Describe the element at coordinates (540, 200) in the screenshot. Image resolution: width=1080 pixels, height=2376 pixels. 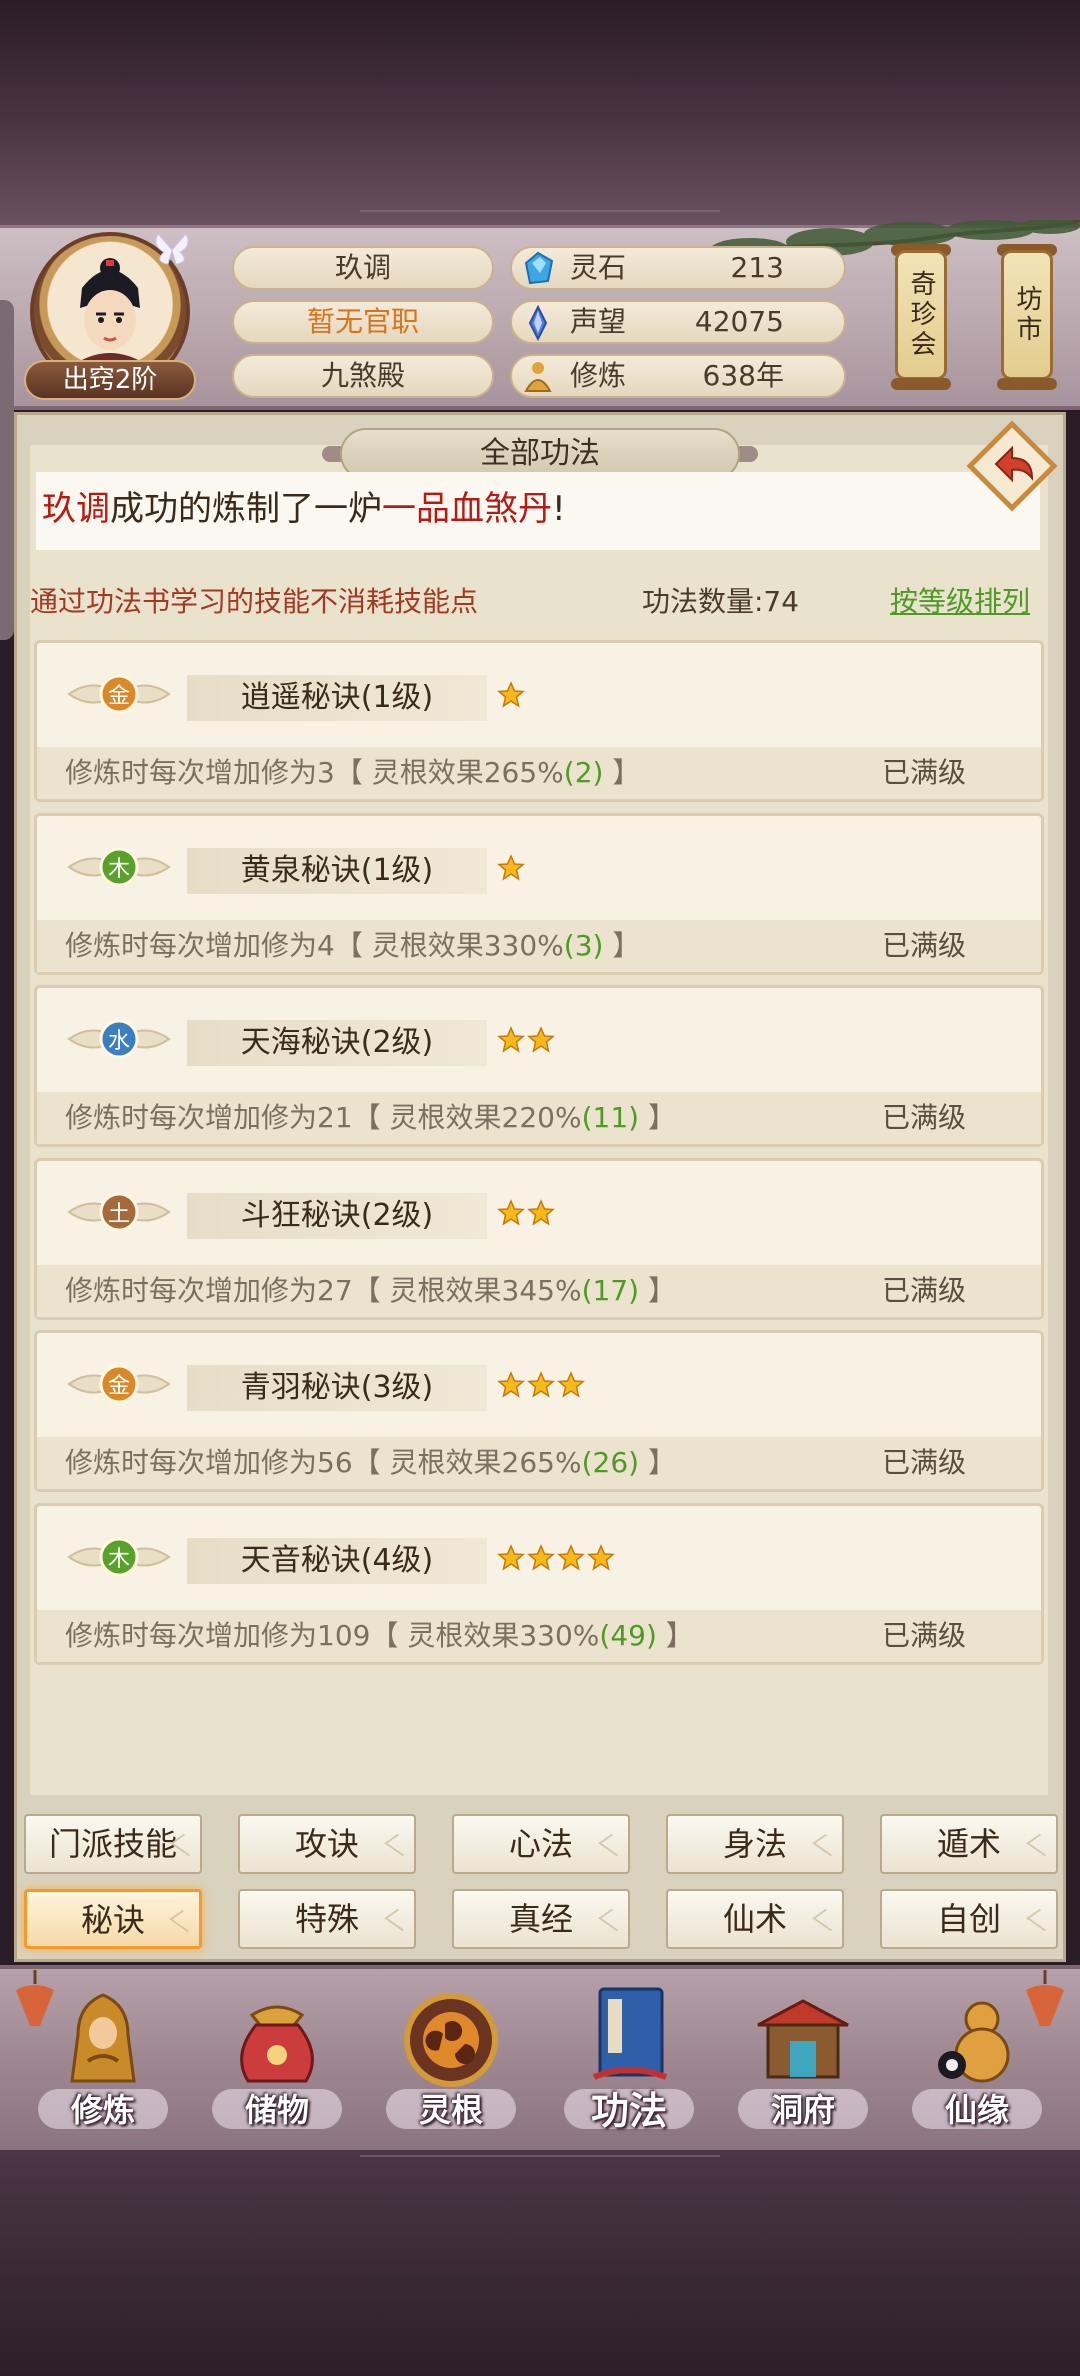
I see `top-ornament` at that location.